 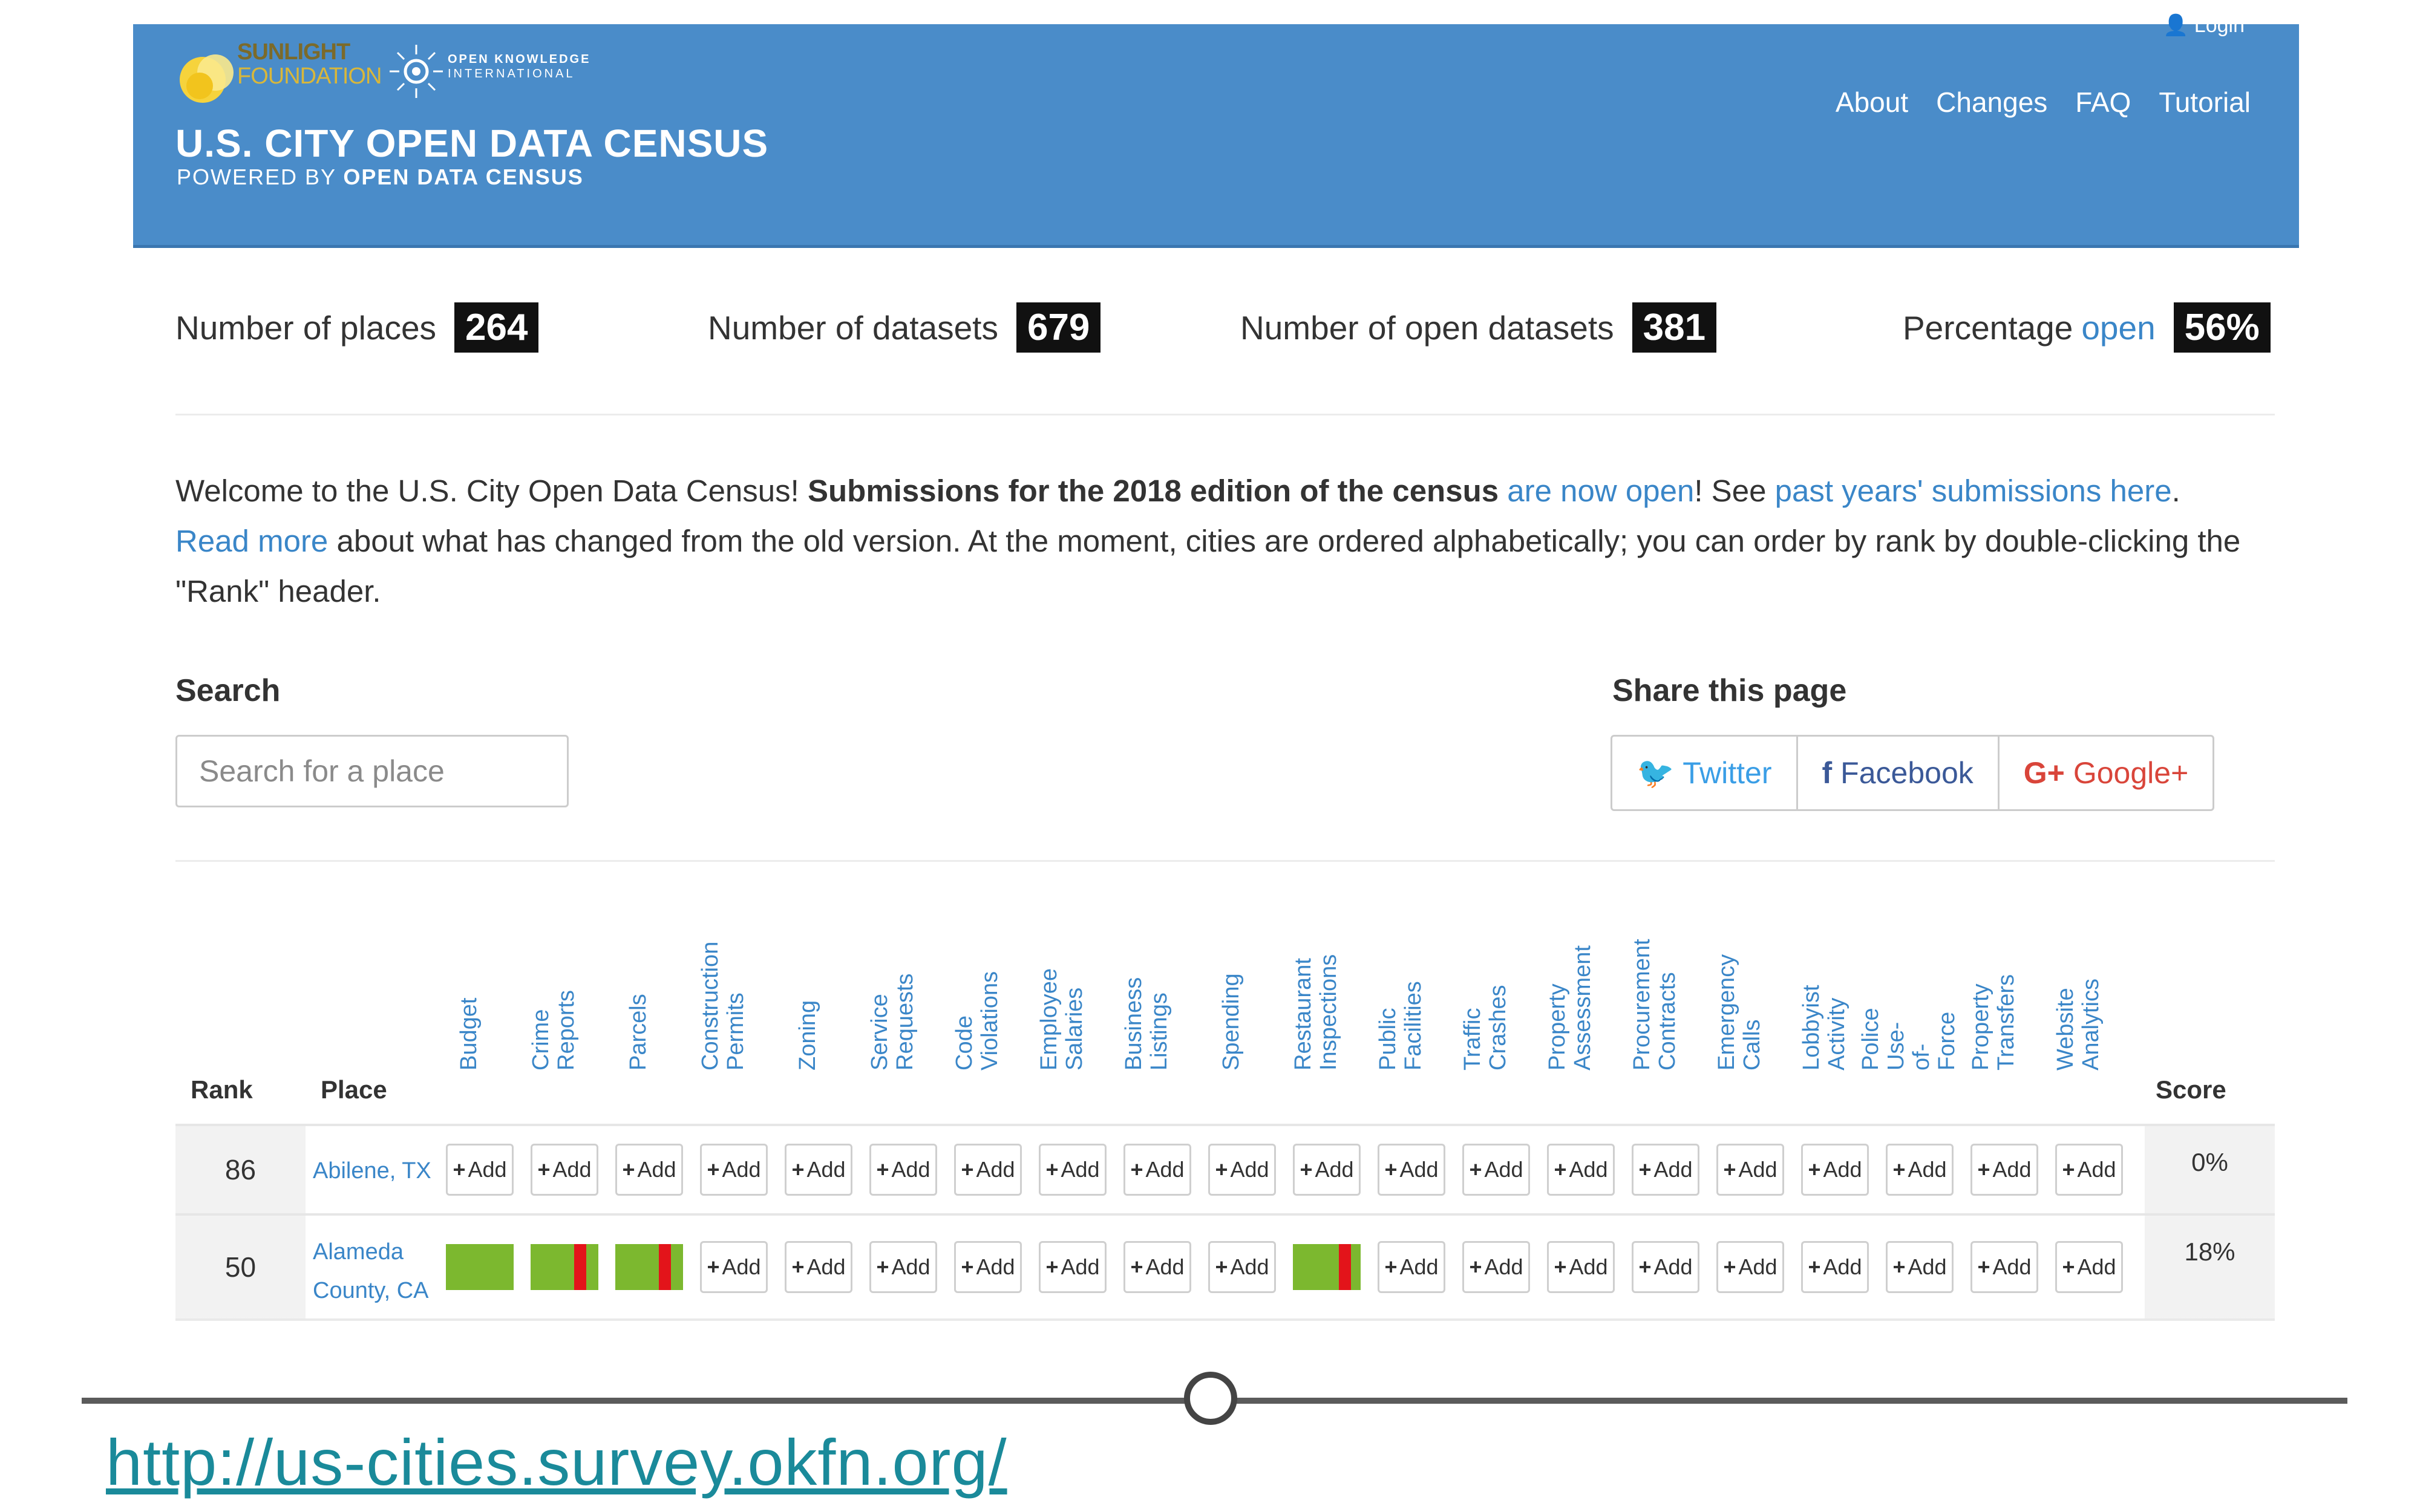 What do you see at coordinates (2106, 773) in the screenshot?
I see `google-plus-share-button: G+ Google+` at bounding box center [2106, 773].